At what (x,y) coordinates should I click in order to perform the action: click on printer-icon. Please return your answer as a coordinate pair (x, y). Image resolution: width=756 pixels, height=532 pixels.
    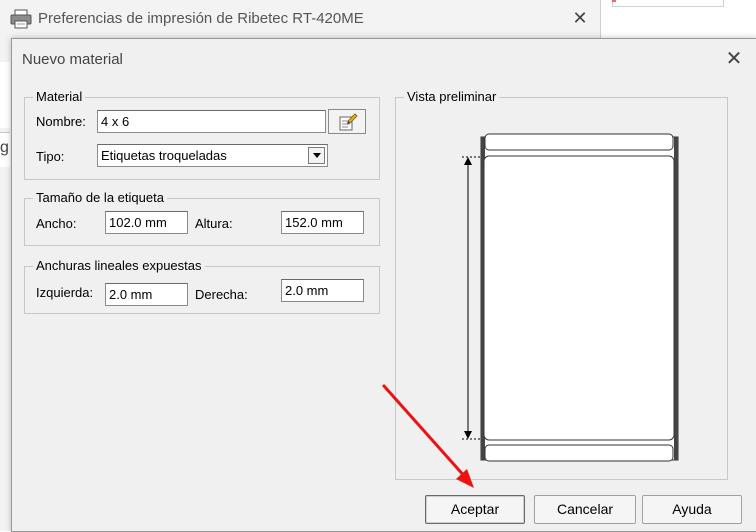
    Looking at the image, I should click on (21, 19).